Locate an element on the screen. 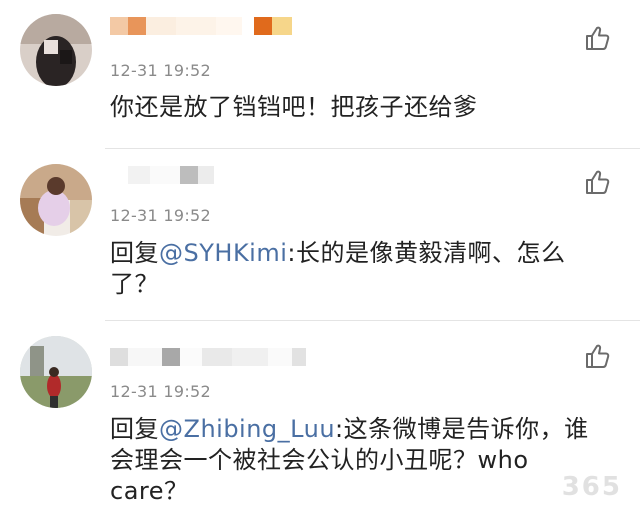 Image resolution: width=640 pixels, height=520 pixels. comment-body: 你还是放了铛铛吧！把孩子还给爹 is located at coordinates (294, 107).